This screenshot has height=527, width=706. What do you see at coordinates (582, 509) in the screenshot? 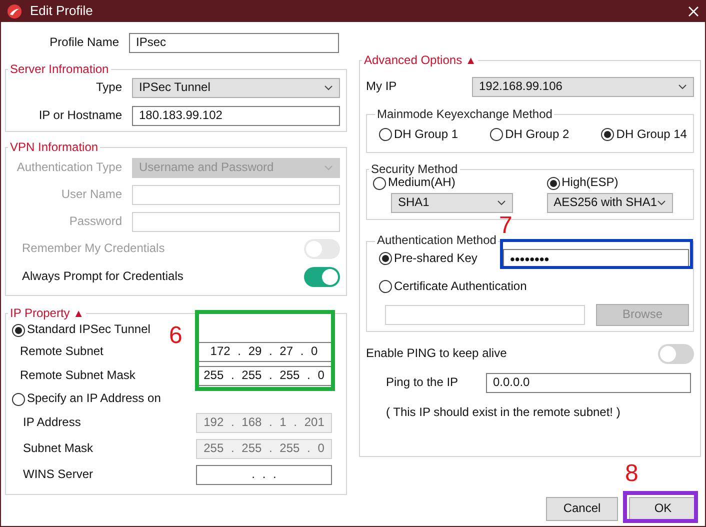
I see `cancel-button: Cancel` at bounding box center [582, 509].